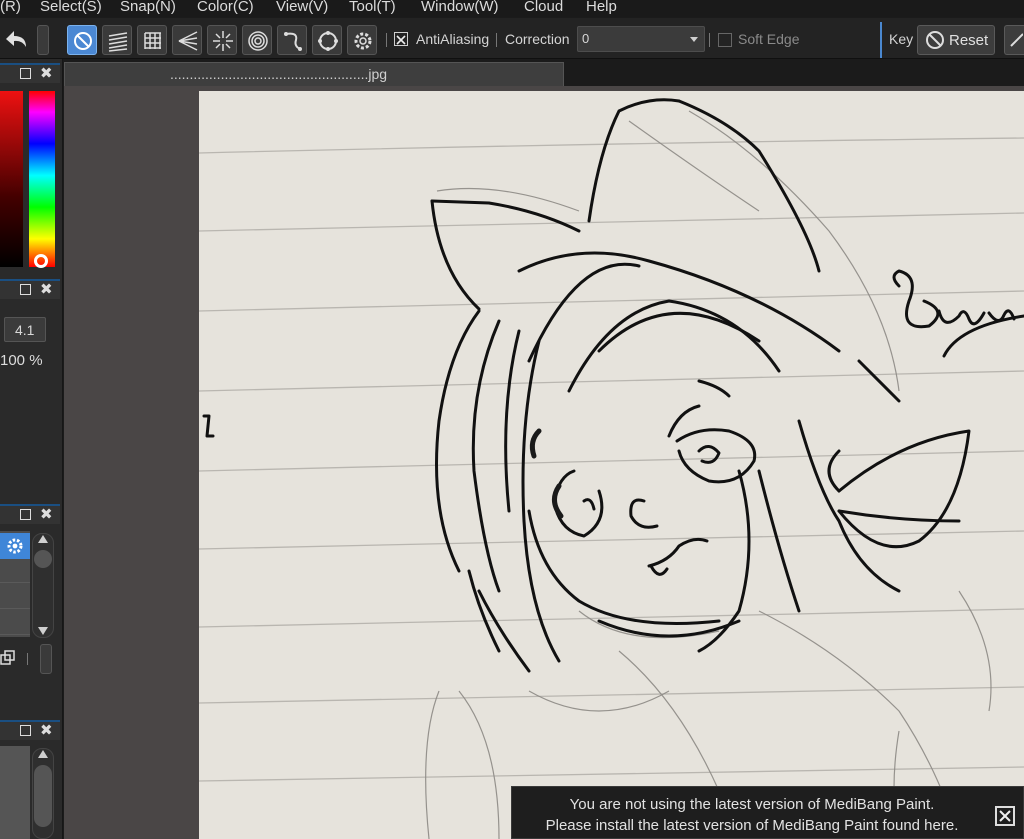  What do you see at coordinates (27, 659) in the screenshot?
I see `panel-separator` at bounding box center [27, 659].